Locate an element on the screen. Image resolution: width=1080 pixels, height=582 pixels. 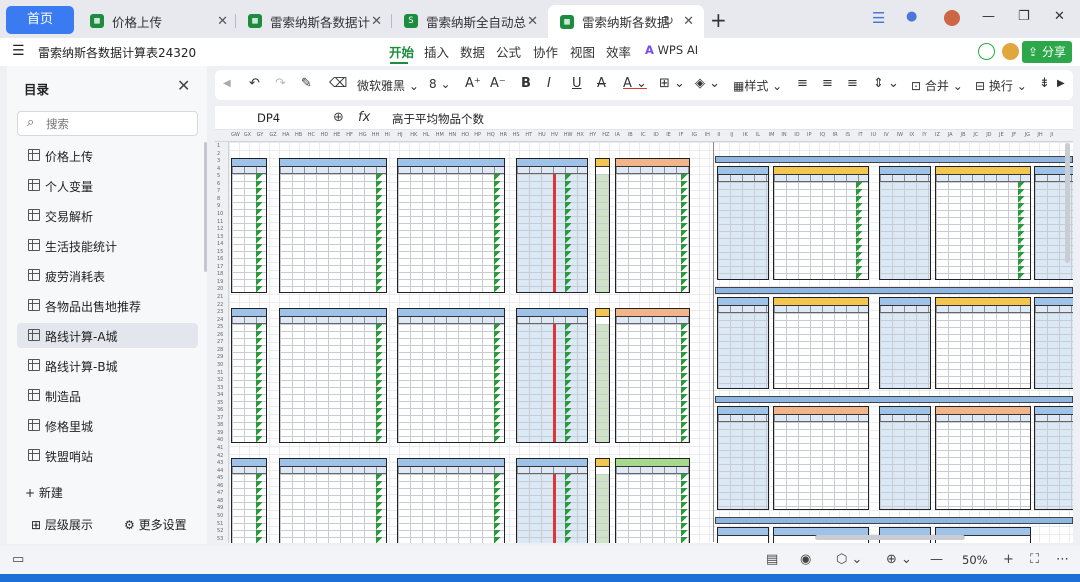
row-header: 21 is located at coordinates (220, 297).